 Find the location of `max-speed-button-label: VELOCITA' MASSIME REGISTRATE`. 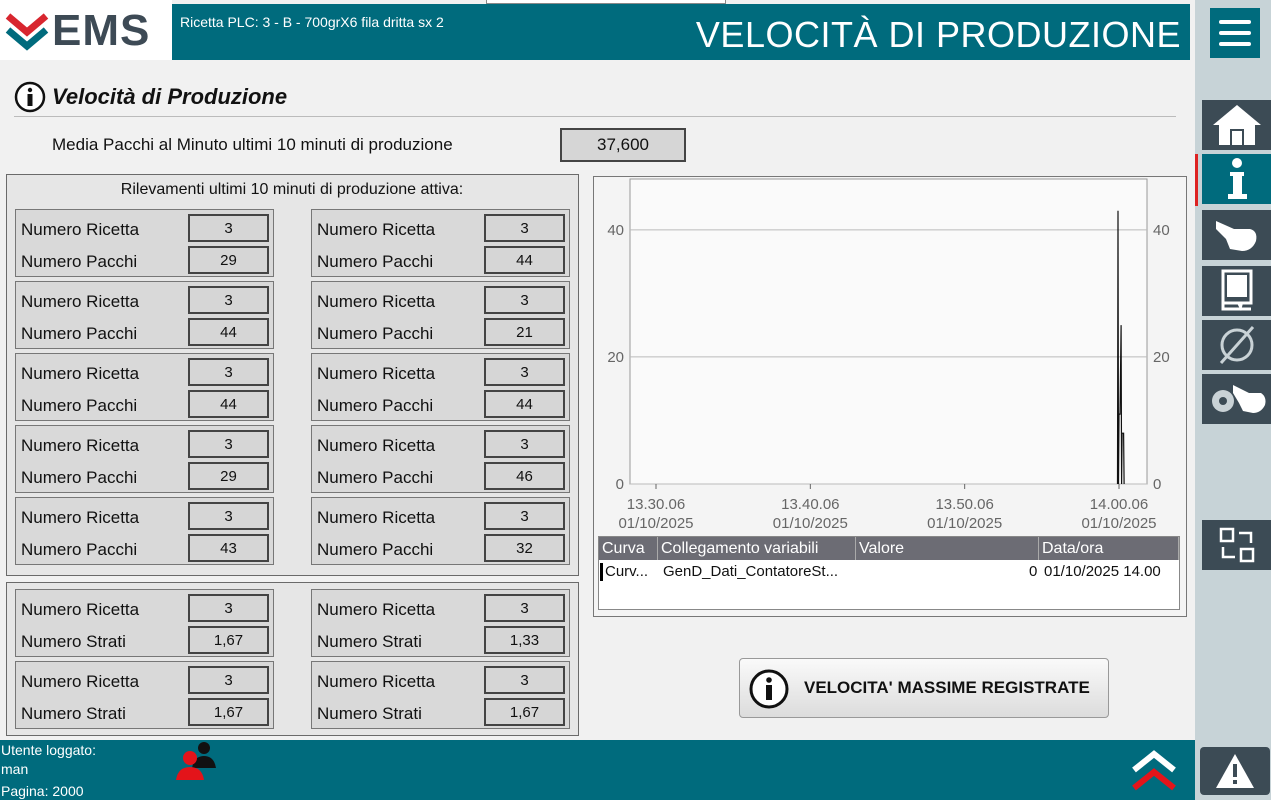

max-speed-button-label: VELOCITA' MASSIME REGISTRATE is located at coordinates (947, 687).